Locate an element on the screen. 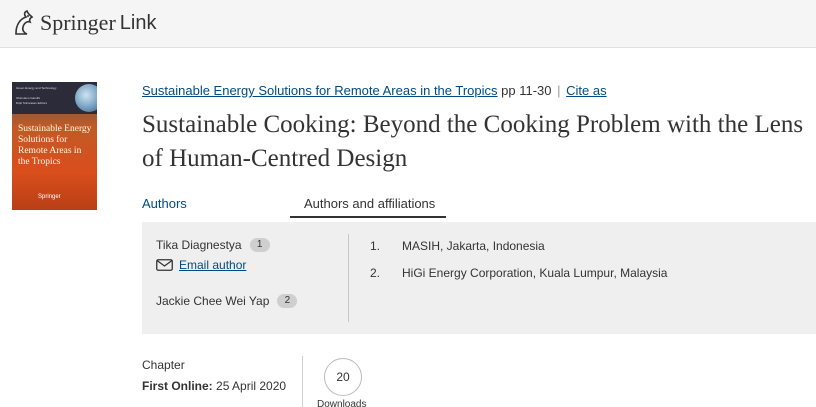 This screenshot has width=816, height=407. site-header: Springer Link is located at coordinates (408, 24).